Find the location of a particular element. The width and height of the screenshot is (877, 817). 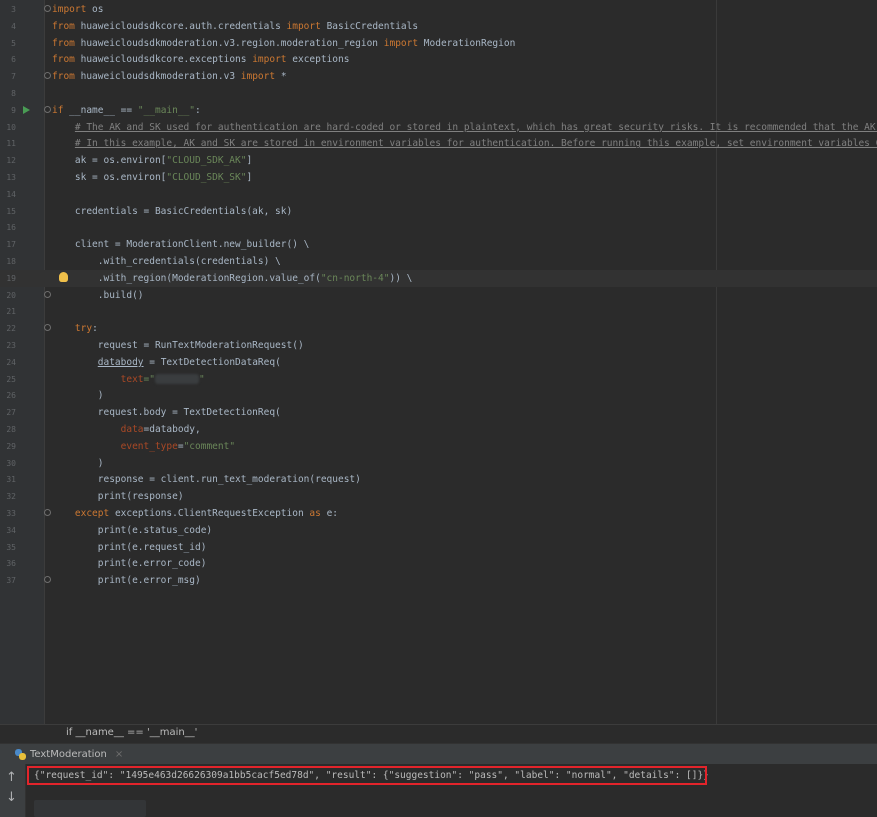

line-number: 18 is located at coordinates (11, 261).